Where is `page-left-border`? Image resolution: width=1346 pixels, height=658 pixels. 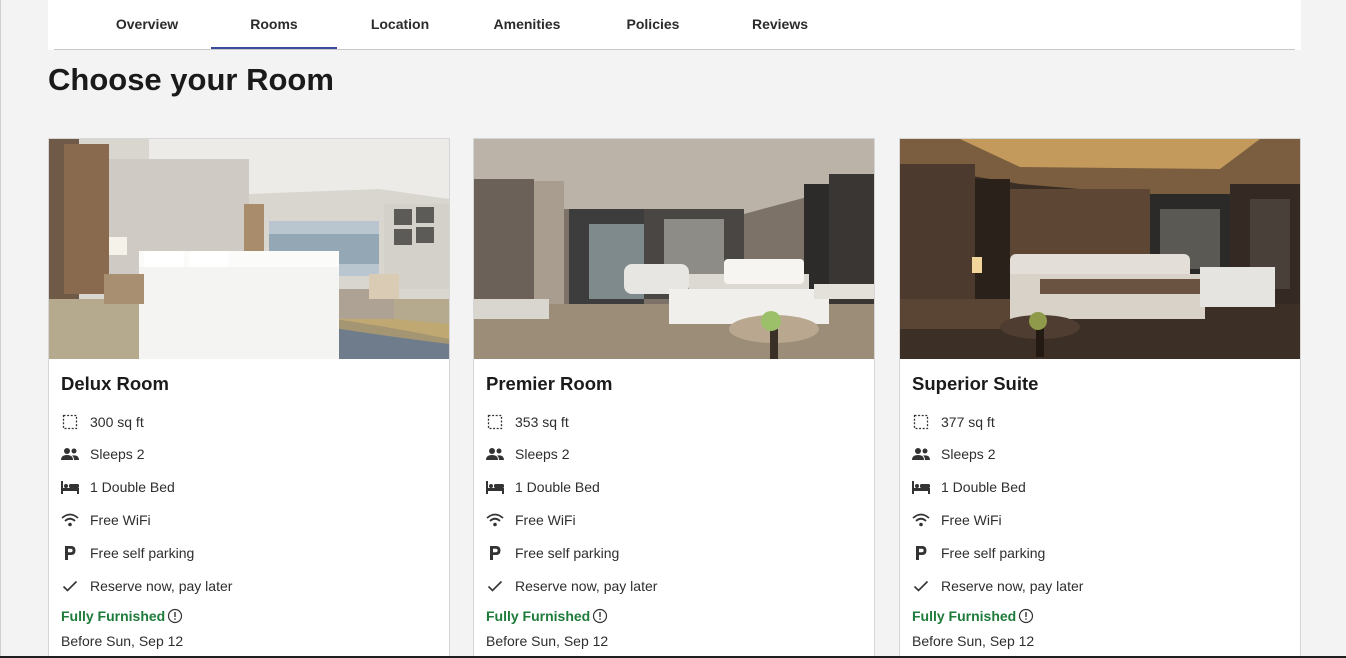
page-left-border is located at coordinates (0, 329).